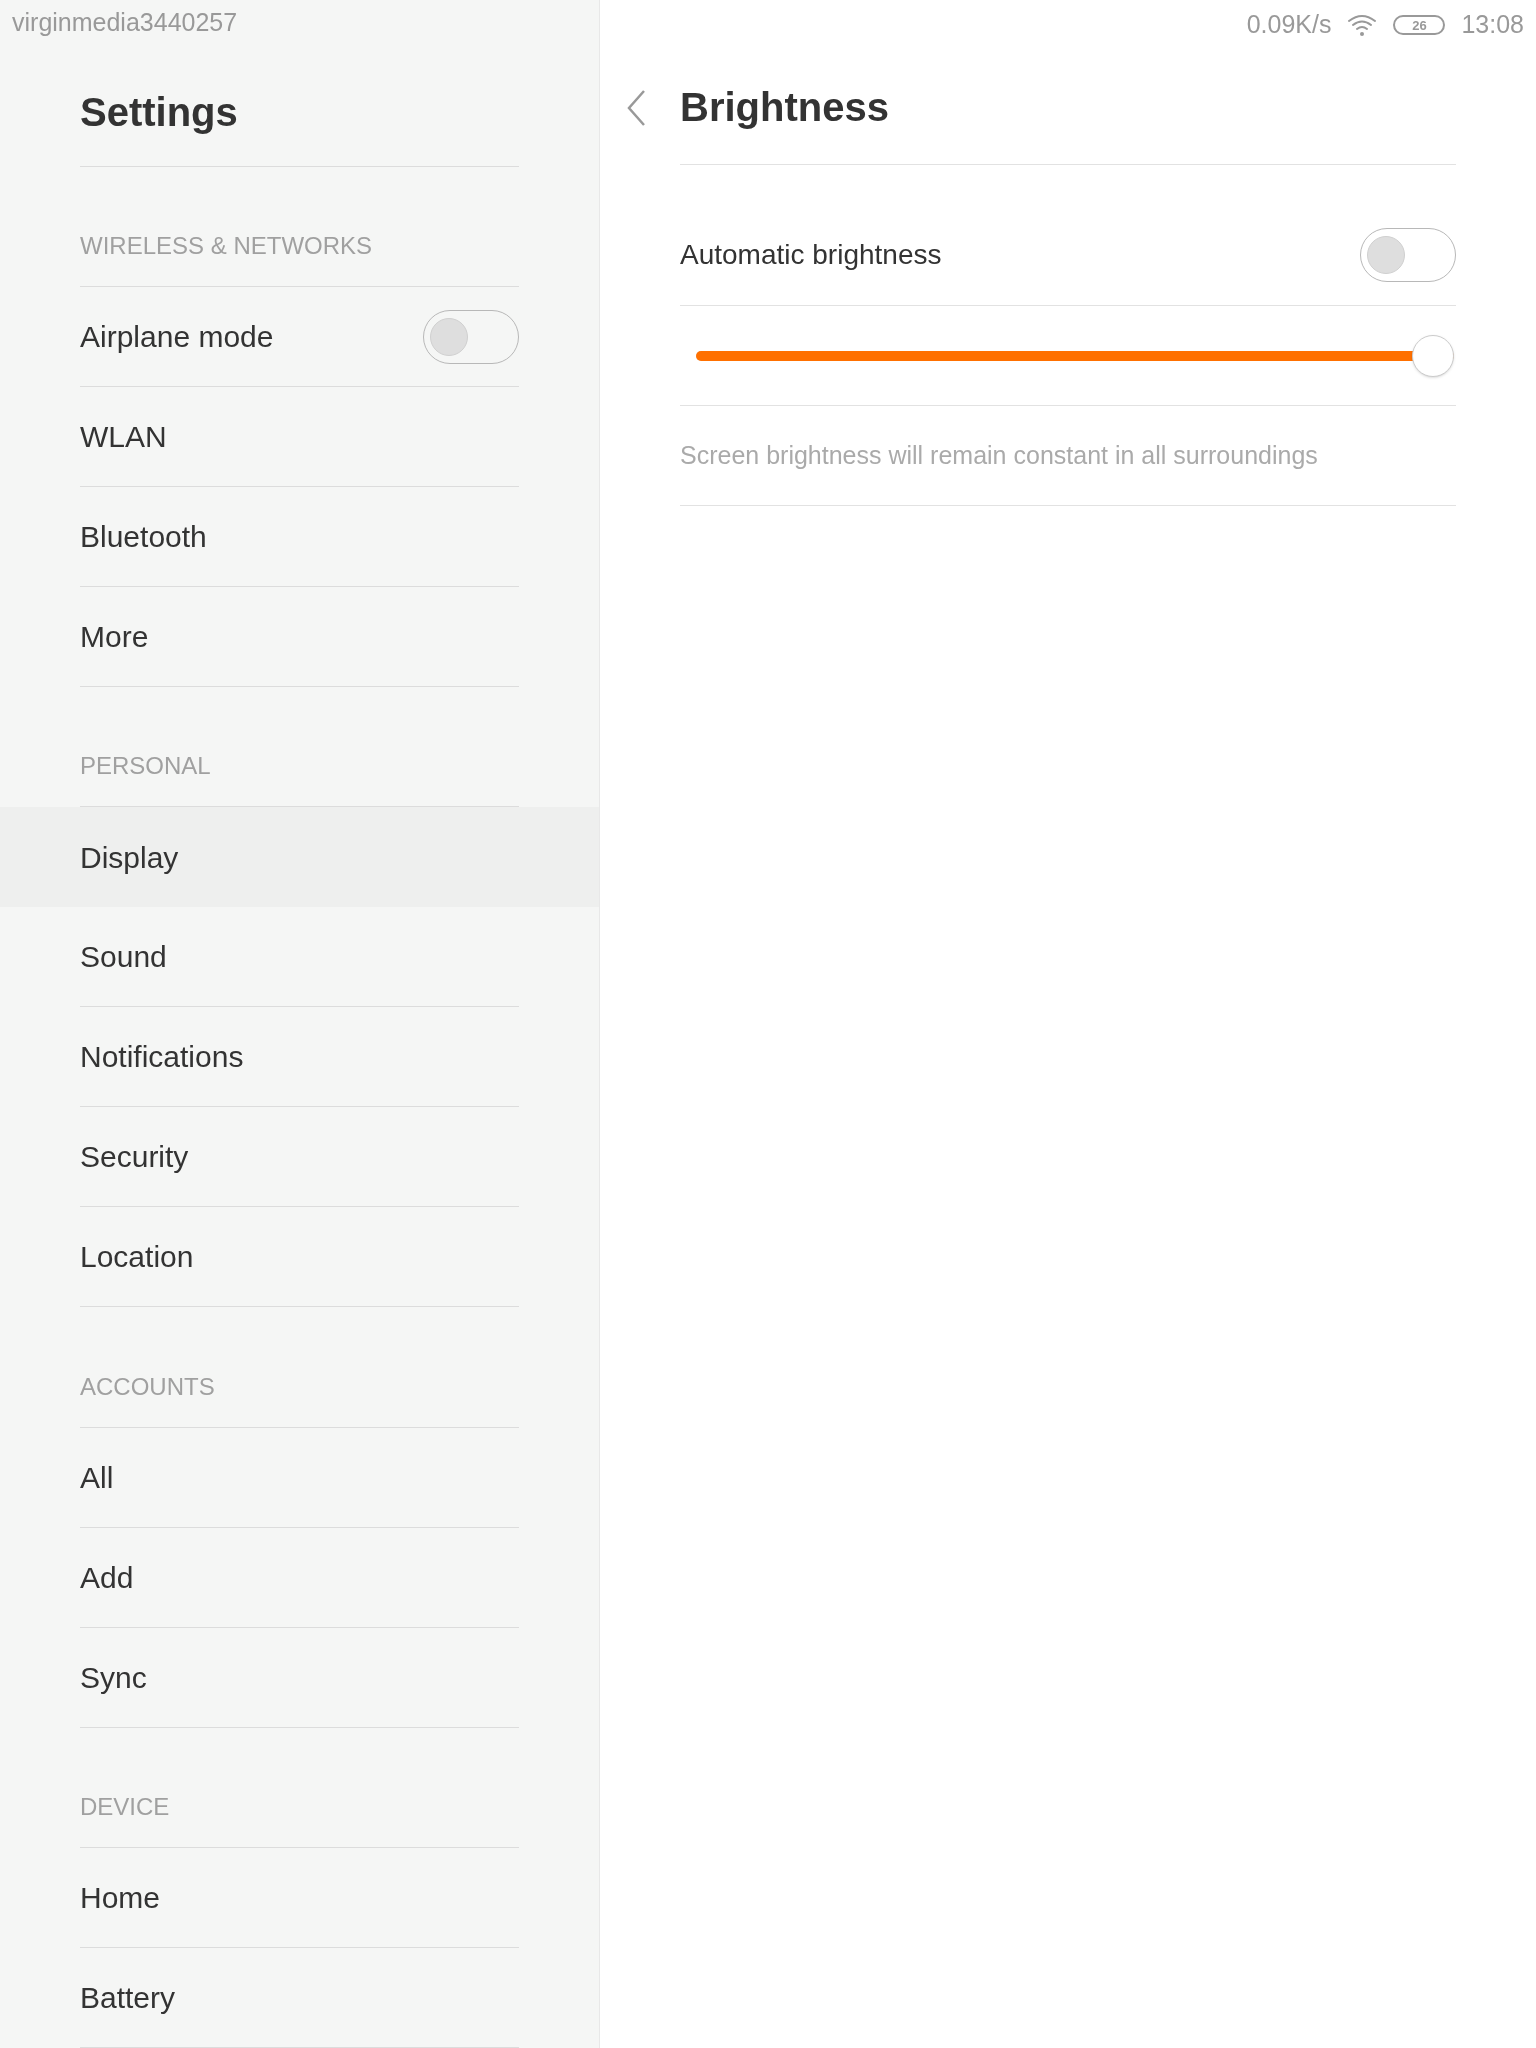  What do you see at coordinates (299, 1898) in the screenshot?
I see `sidebar-item: Home` at bounding box center [299, 1898].